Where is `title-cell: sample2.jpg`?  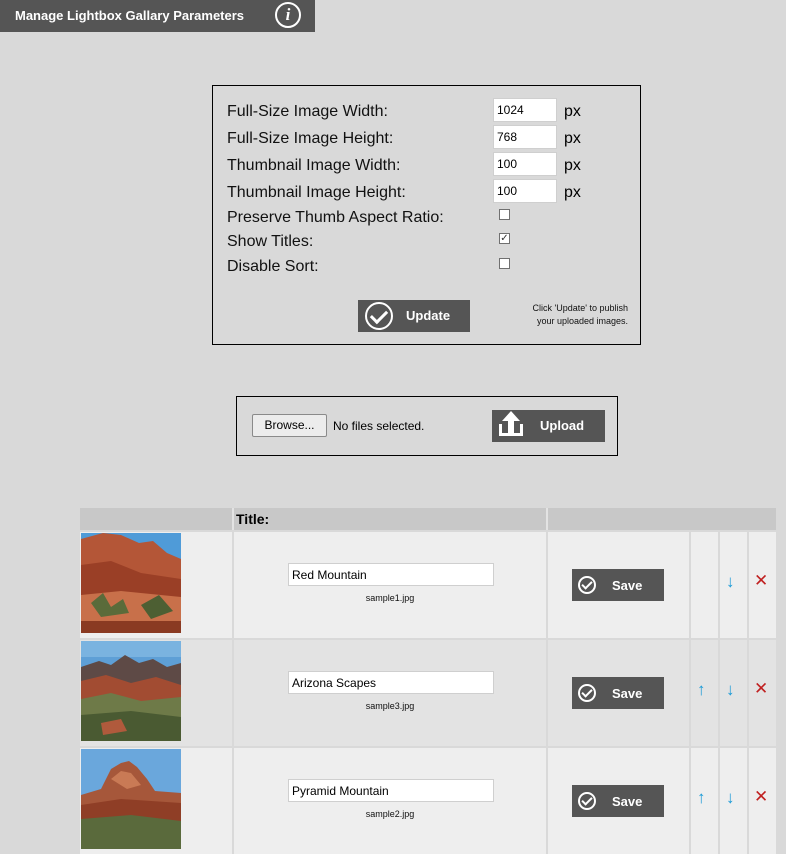
title-cell: sample2.jpg is located at coordinates (390, 801).